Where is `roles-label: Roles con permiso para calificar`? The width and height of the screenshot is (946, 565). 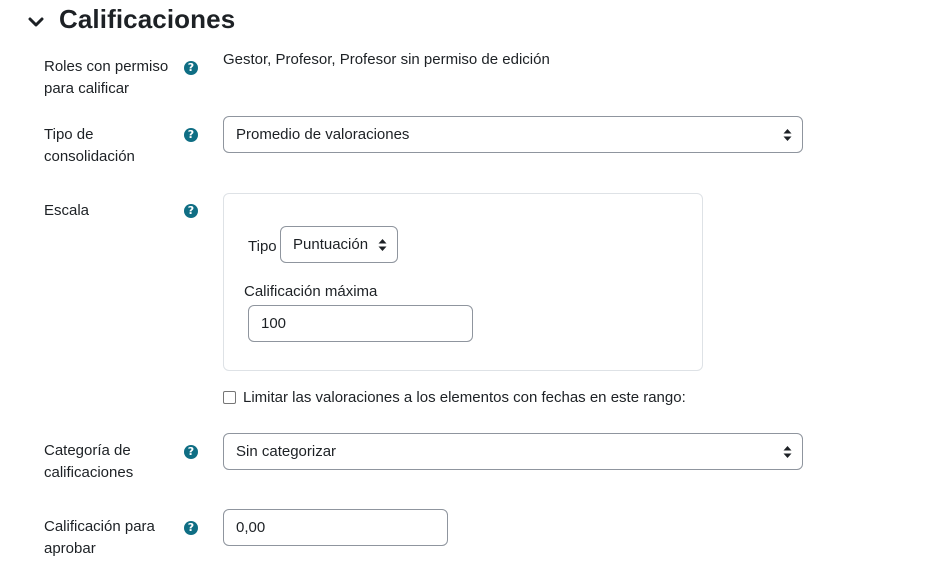
roles-label: Roles con permiso para calificar is located at coordinates (106, 77).